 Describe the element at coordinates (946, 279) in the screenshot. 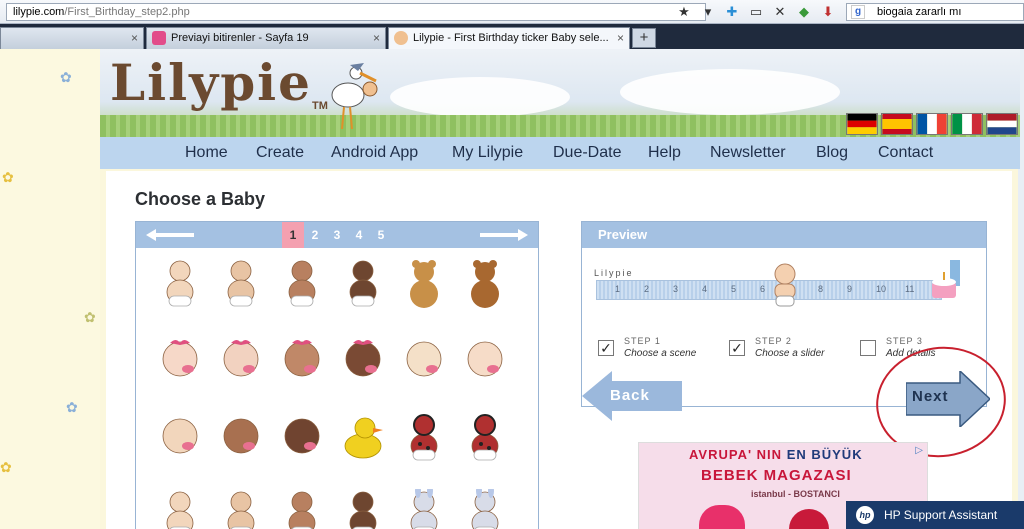

I see `cake-icon` at that location.